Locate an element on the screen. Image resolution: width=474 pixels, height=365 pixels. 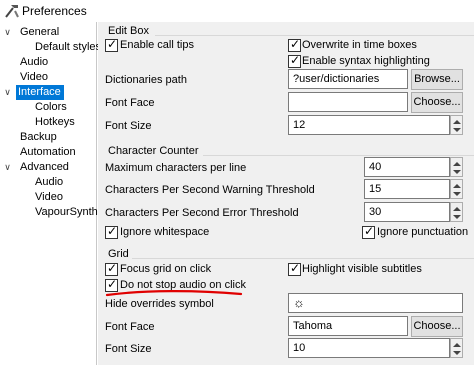
label-ignore-punctuation: Ignore punctuation is located at coordinates (423, 232).